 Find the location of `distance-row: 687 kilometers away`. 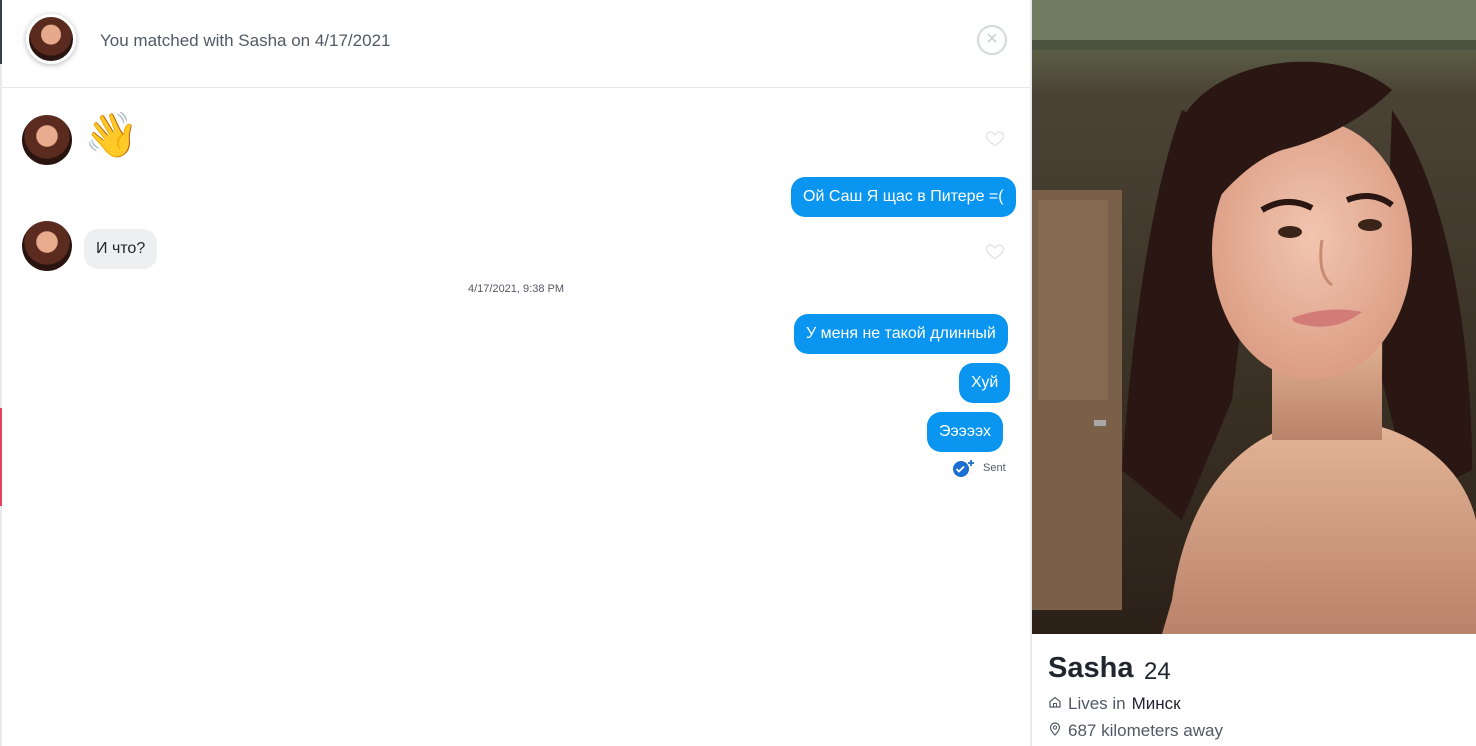

distance-row: 687 kilometers away is located at coordinates (1135, 731).